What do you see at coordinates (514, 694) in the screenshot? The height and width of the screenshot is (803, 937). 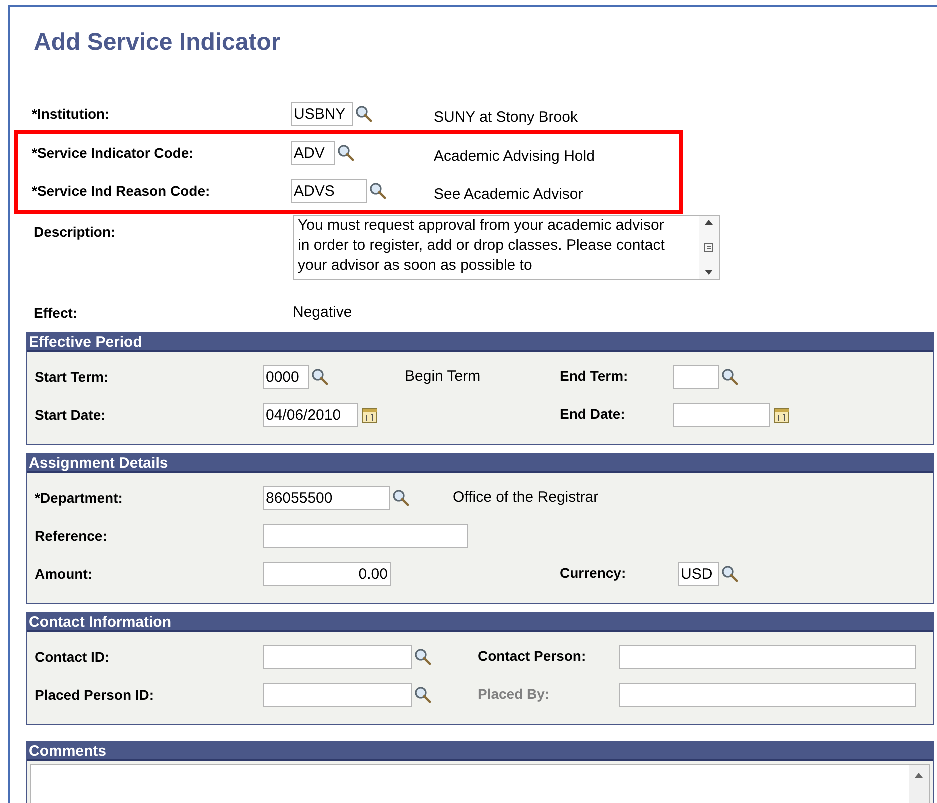 I see `field-label: Placed By:` at bounding box center [514, 694].